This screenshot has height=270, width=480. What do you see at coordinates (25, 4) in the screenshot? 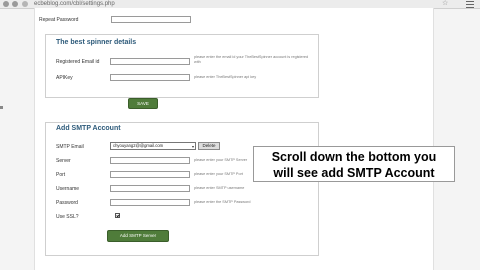
I see `reload-icon` at bounding box center [25, 4].